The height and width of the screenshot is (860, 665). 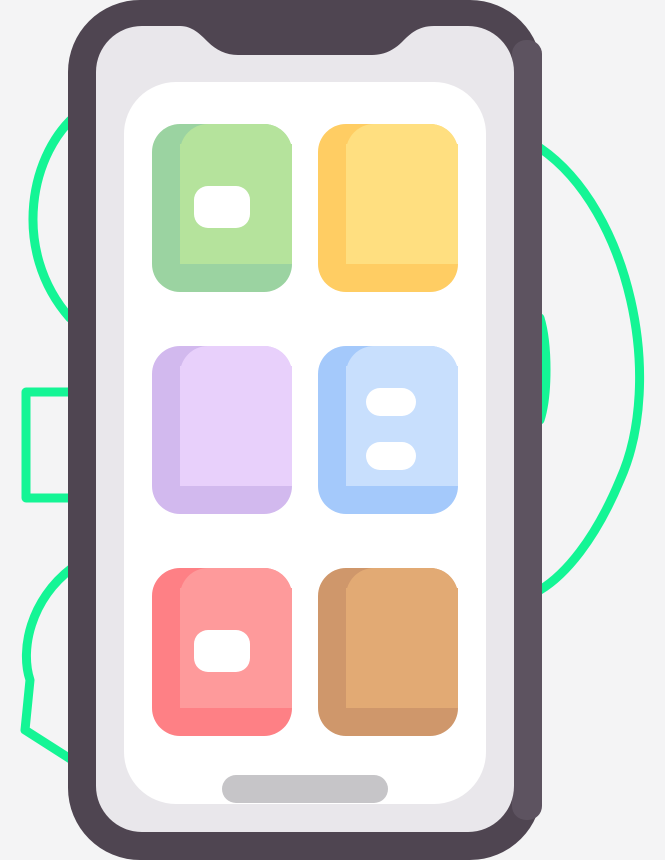 I want to click on phone-frame-side-highlight, so click(x=527, y=430).